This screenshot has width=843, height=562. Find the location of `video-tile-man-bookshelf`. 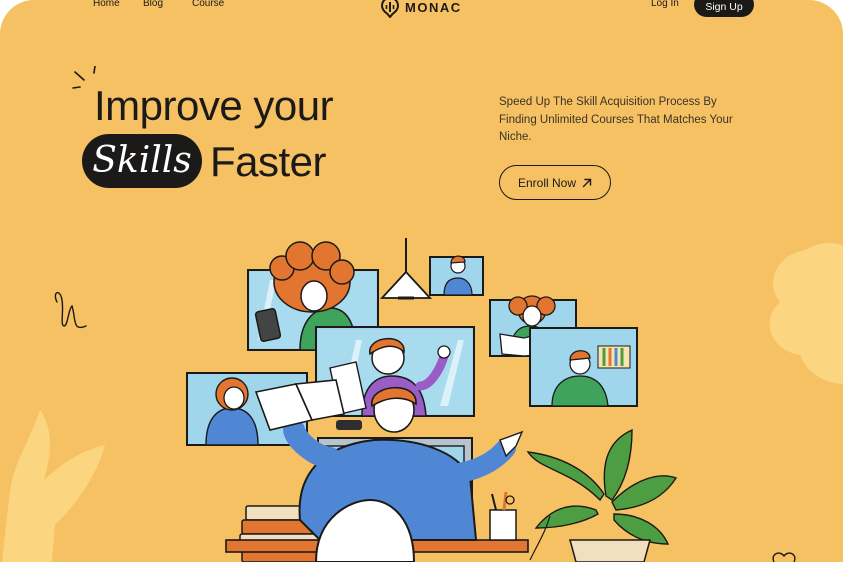

video-tile-man-bookshelf is located at coordinates (583, 367).